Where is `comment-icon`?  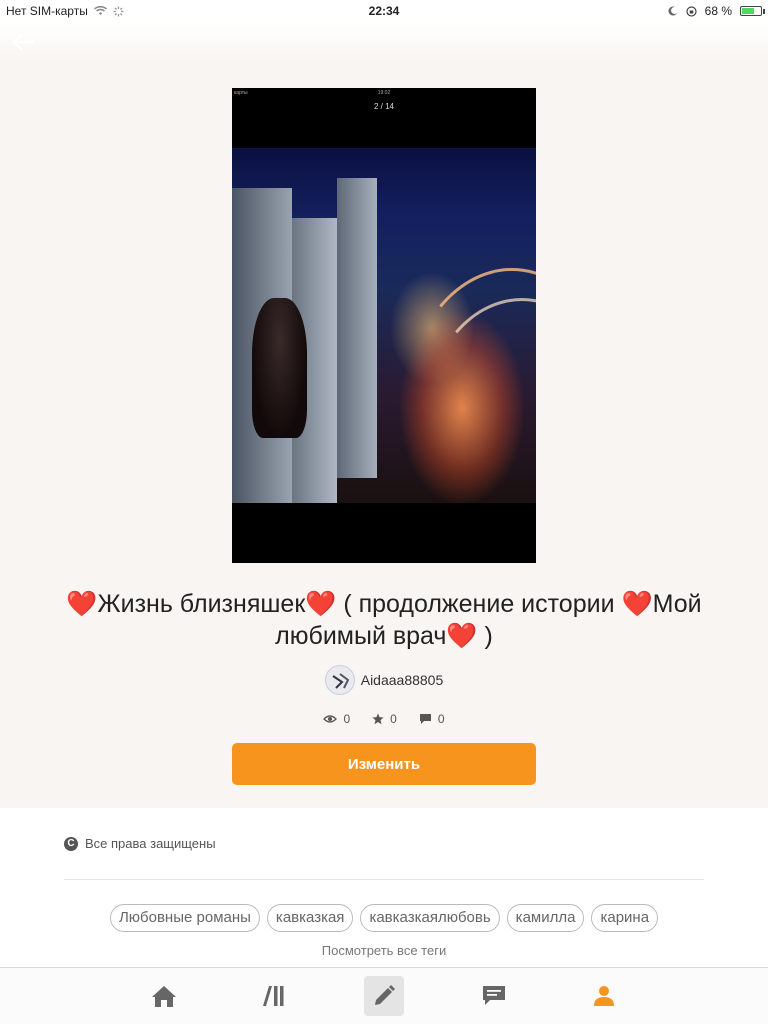 comment-icon is located at coordinates (425, 719).